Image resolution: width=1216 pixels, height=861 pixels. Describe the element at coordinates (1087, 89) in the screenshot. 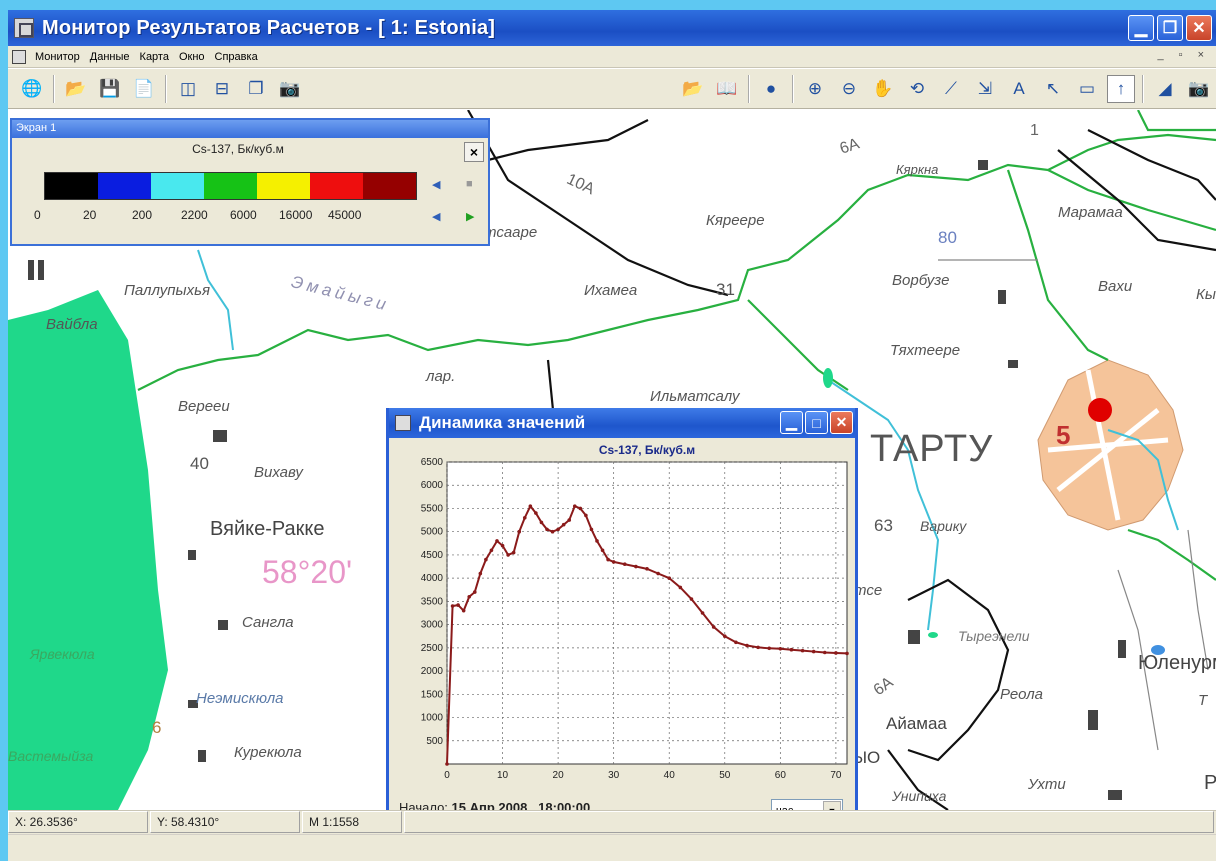

I see `frame-icon: ▭` at that location.